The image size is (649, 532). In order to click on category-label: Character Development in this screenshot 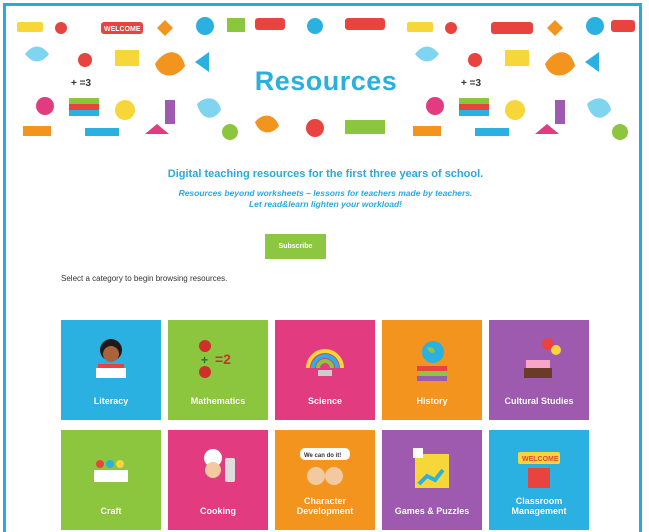, I will do `click(325, 506)`.